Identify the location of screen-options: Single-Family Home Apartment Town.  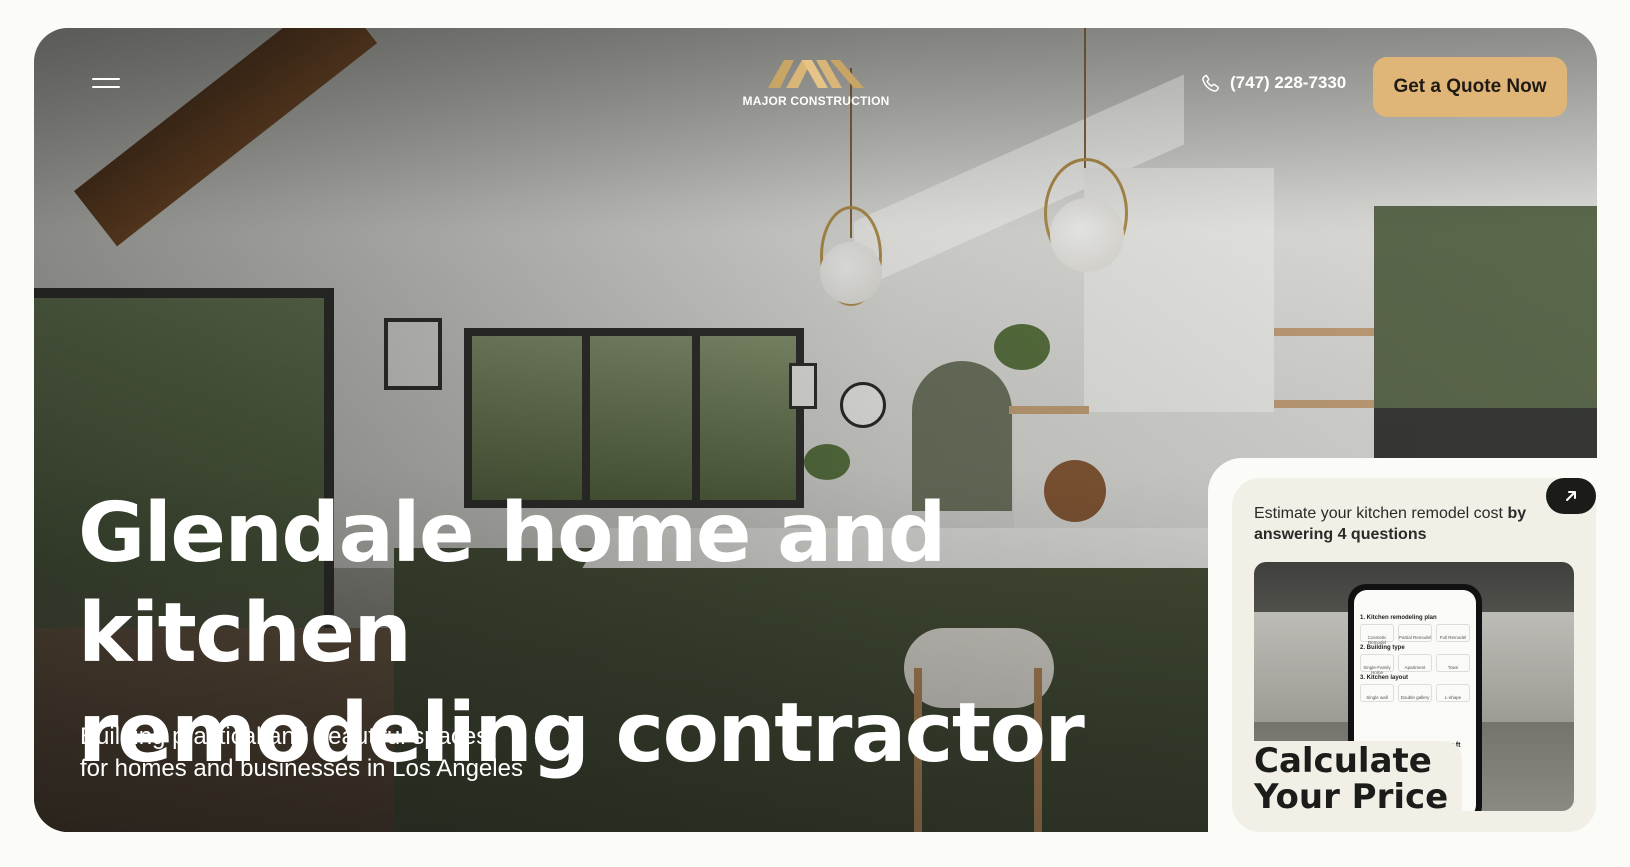
(1415, 664).